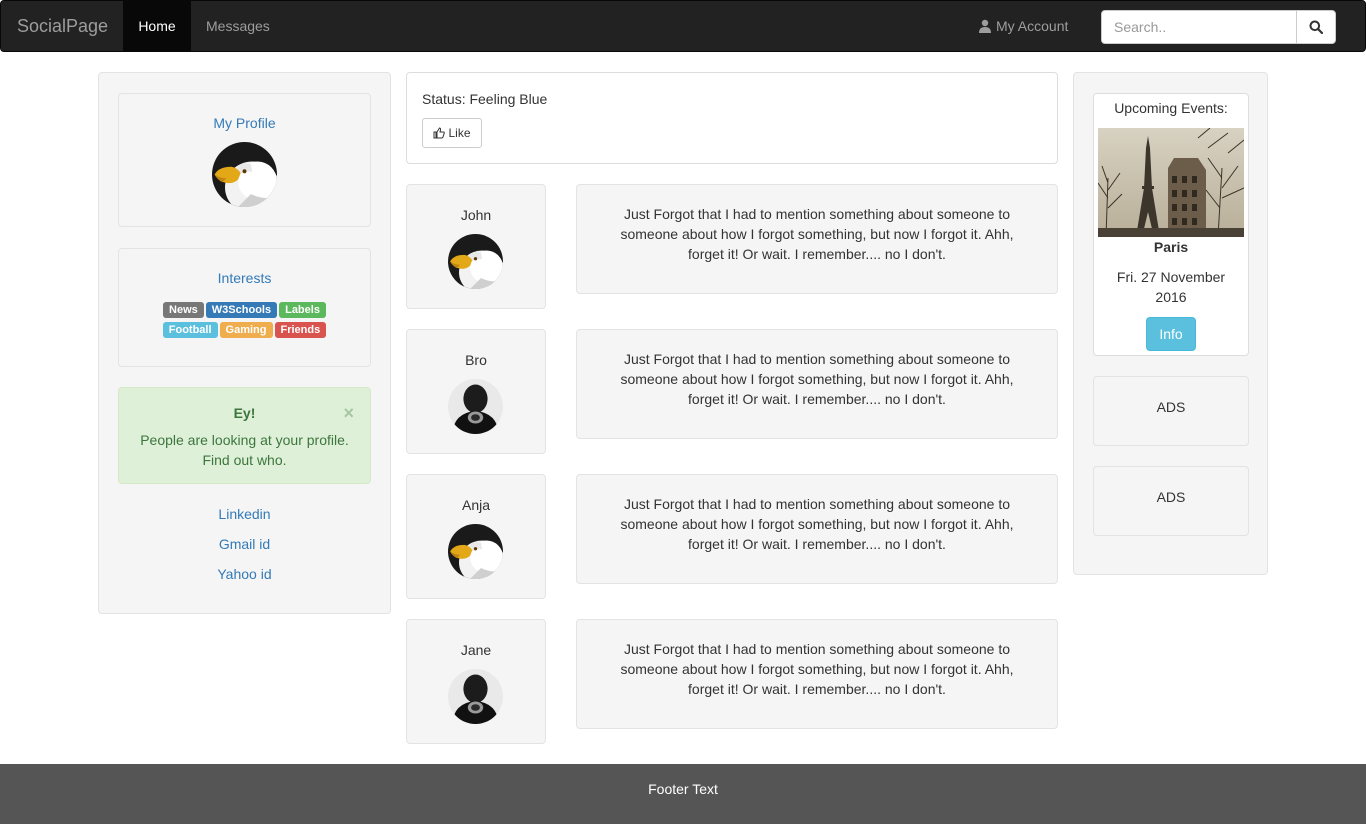  What do you see at coordinates (1199, 27) in the screenshot?
I see `search-input` at bounding box center [1199, 27].